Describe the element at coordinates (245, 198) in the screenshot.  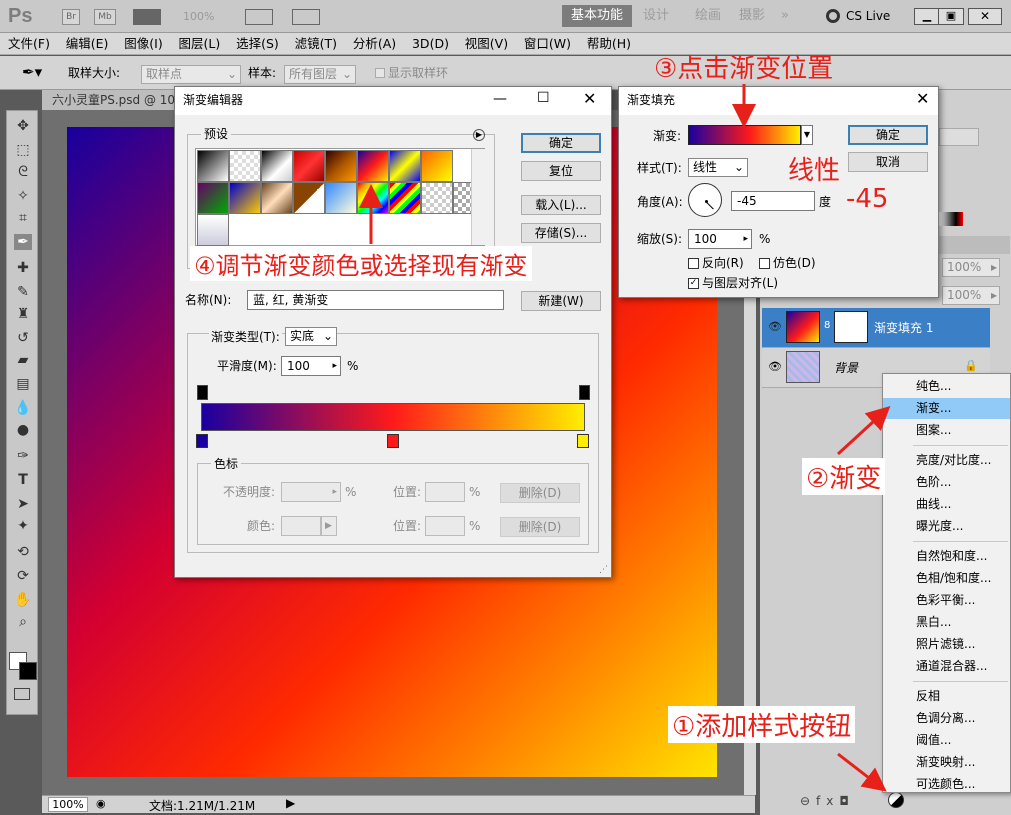
I see `preset-blue-gold` at that location.